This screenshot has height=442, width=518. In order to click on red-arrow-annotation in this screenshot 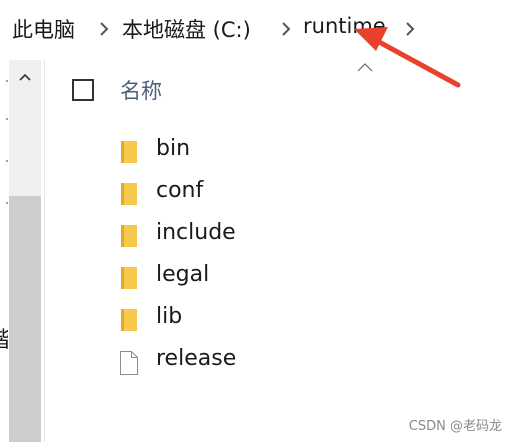, I will do `click(410, 55)`.